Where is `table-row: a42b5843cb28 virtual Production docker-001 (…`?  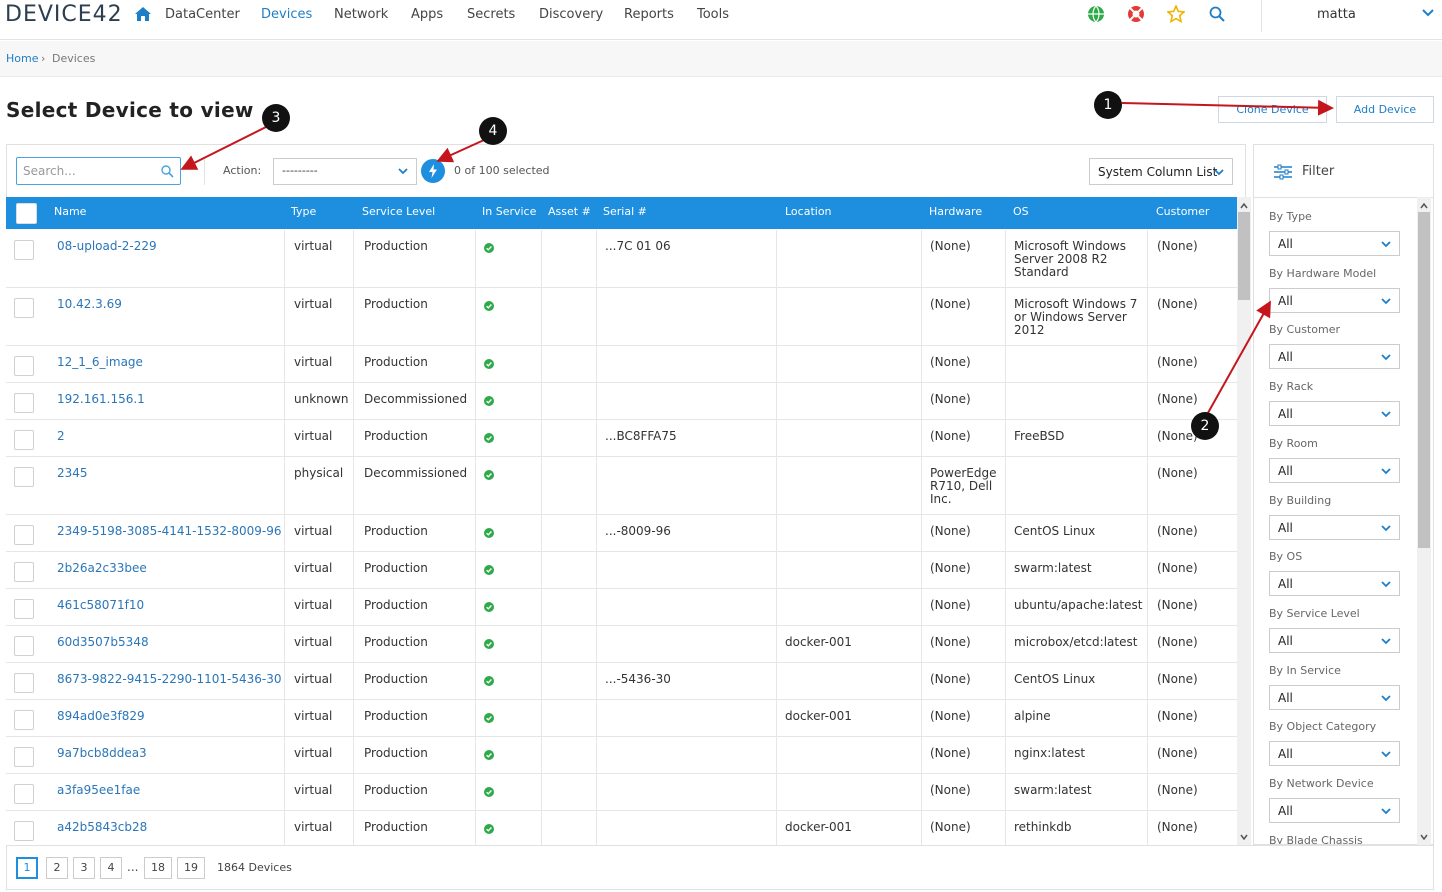
table-row: a42b5843cb28 virtual Production docker-001 (… is located at coordinates (621, 828).